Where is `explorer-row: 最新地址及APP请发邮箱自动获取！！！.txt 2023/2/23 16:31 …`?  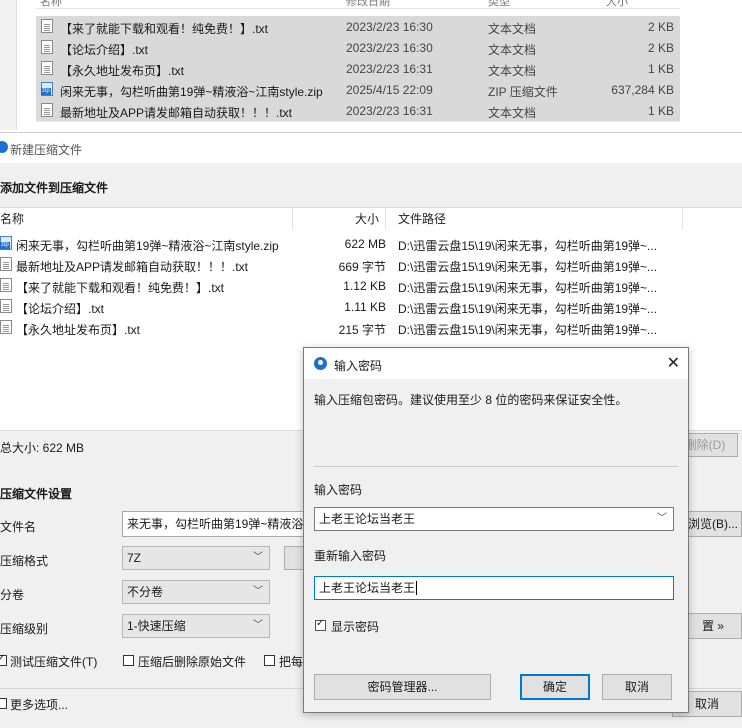 explorer-row: 最新地址及APP请发邮箱自动获取！！！.txt 2023/2/23 16:31 … is located at coordinates (358, 111).